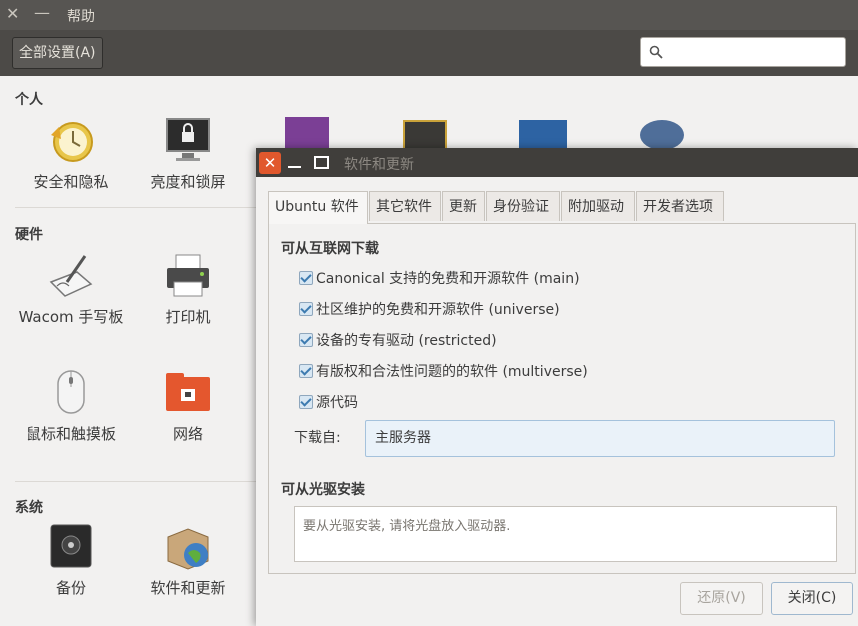 The height and width of the screenshot is (626, 858). Describe the element at coordinates (71, 317) in the screenshot. I see `settings-item-label: Wacom 手写板` at that location.